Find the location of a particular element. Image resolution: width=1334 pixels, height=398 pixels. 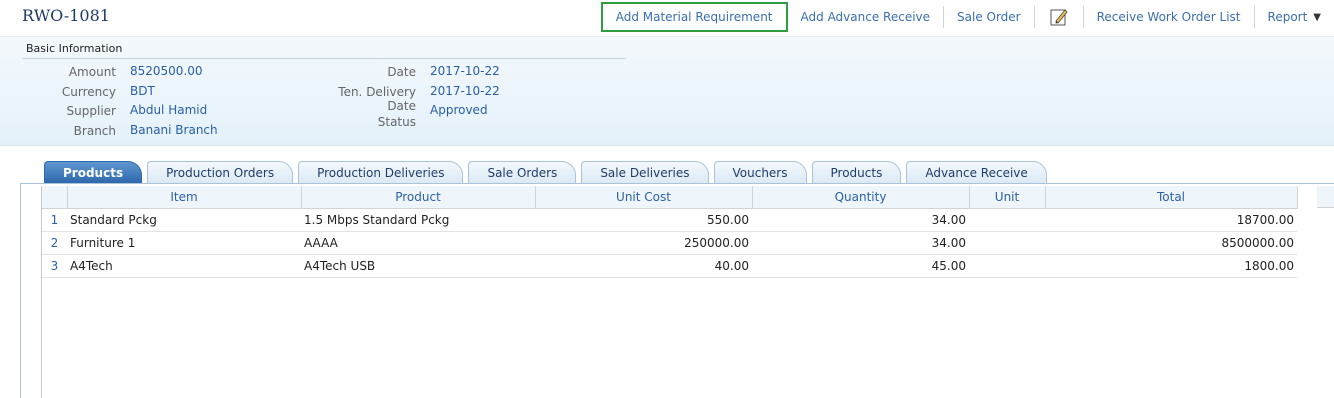

cell-total: 18700.00 is located at coordinates (1171, 220).